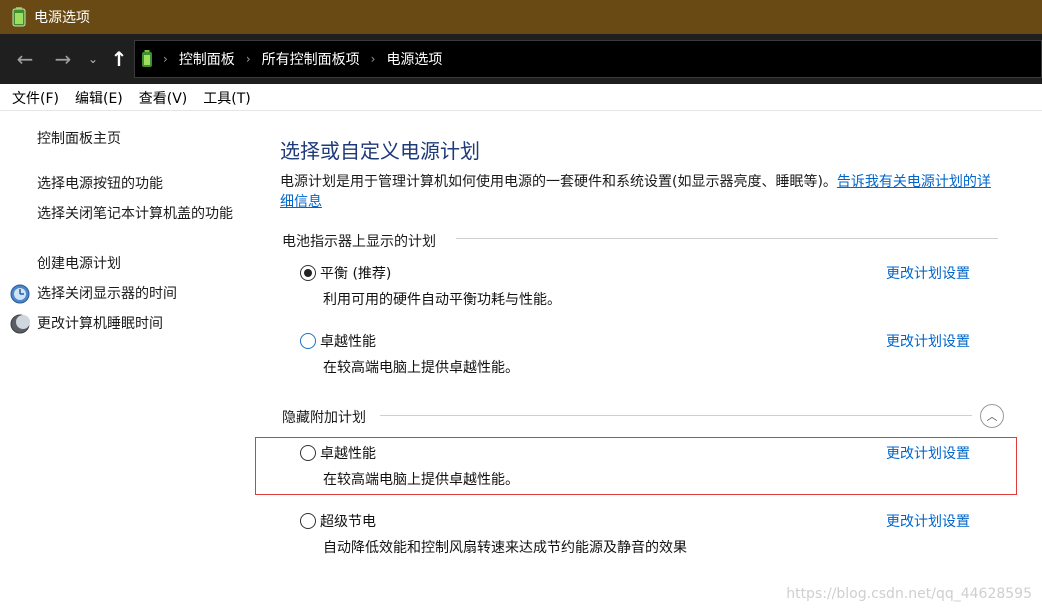  Describe the element at coordinates (139, 214) in the screenshot. I see `lid-close-function-link: 选择关闭笔记本计算机盖的功能` at that location.